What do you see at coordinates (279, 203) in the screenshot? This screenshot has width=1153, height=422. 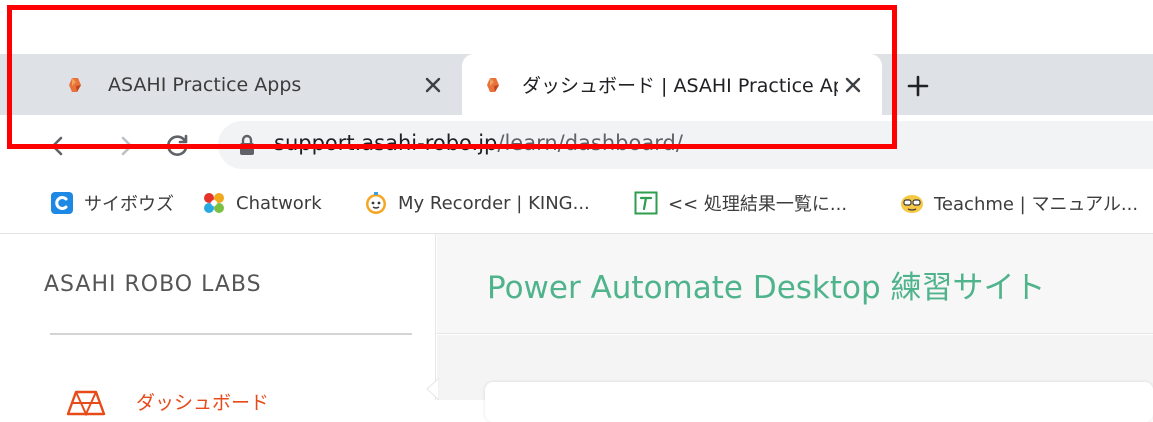 I see `bookmark-label: Chatwork` at bounding box center [279, 203].